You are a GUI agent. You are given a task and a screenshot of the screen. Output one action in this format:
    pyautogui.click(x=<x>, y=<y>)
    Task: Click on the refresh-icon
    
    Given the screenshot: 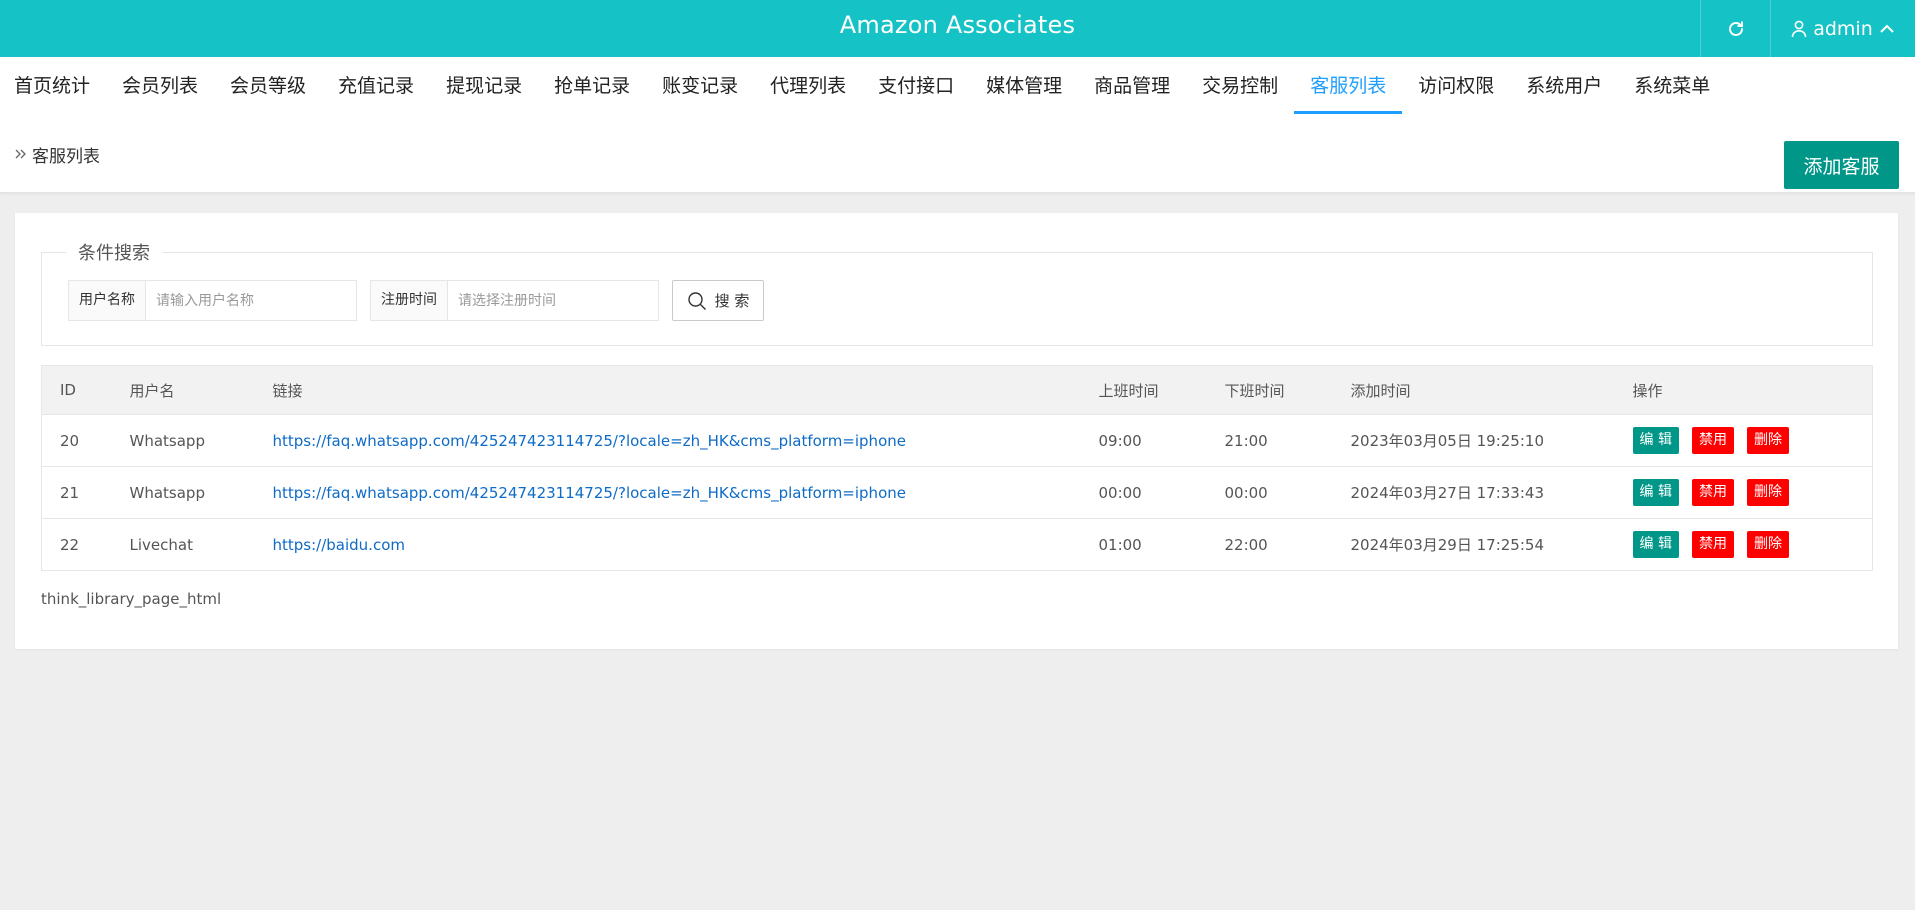 What is the action you would take?
    pyautogui.click(x=1735, y=28)
    